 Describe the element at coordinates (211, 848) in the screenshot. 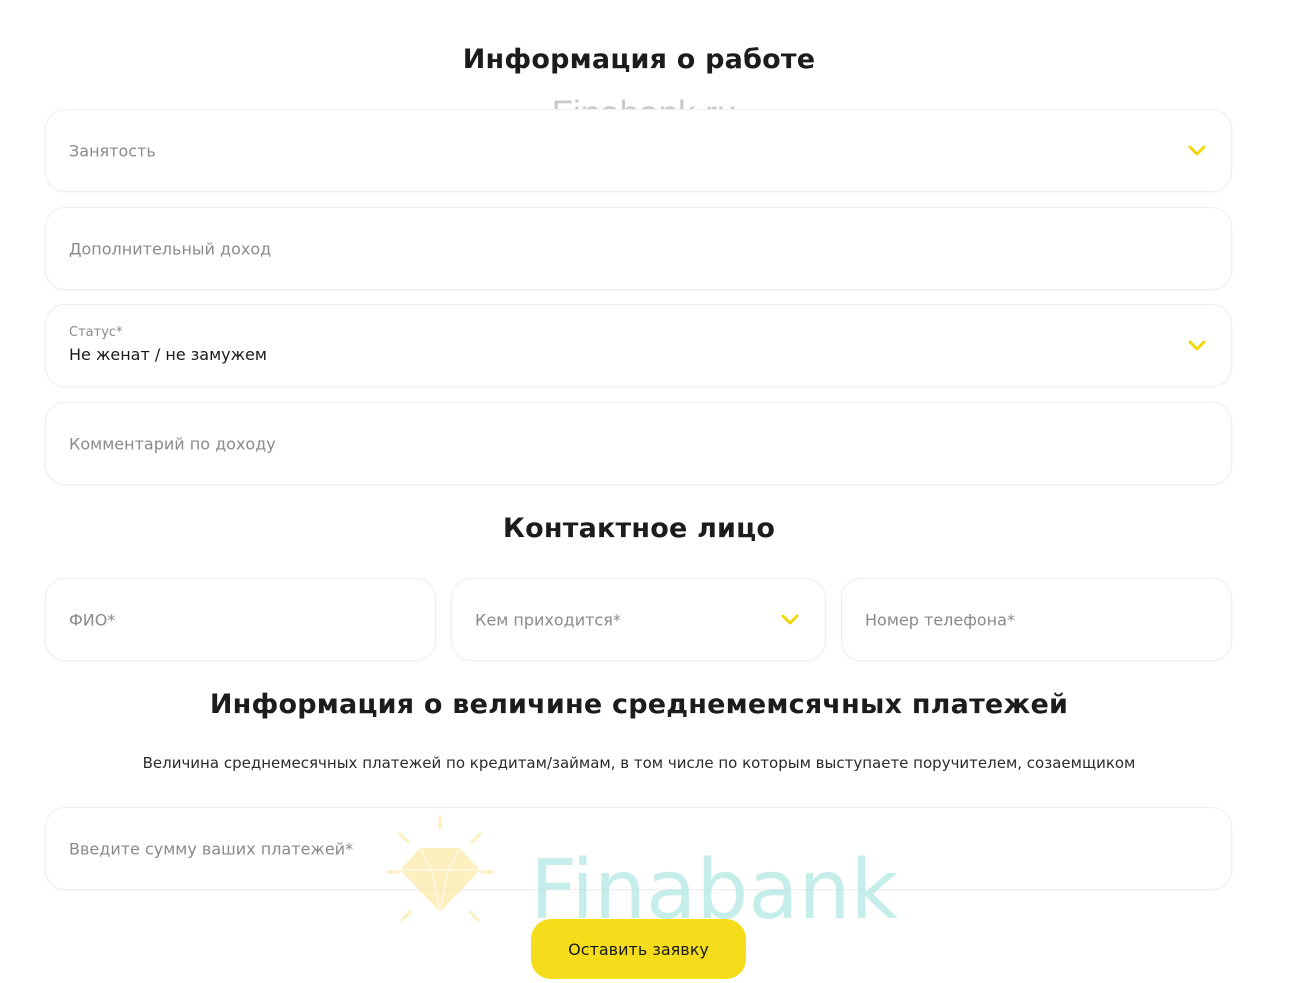

I see `payments-amount-placeholder: Введите сумму ваших платежей*` at that location.